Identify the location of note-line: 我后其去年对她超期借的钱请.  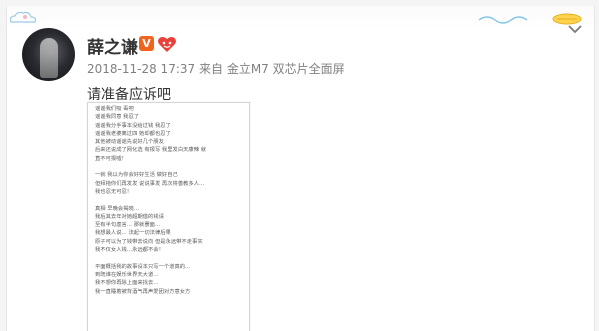
(129, 216).